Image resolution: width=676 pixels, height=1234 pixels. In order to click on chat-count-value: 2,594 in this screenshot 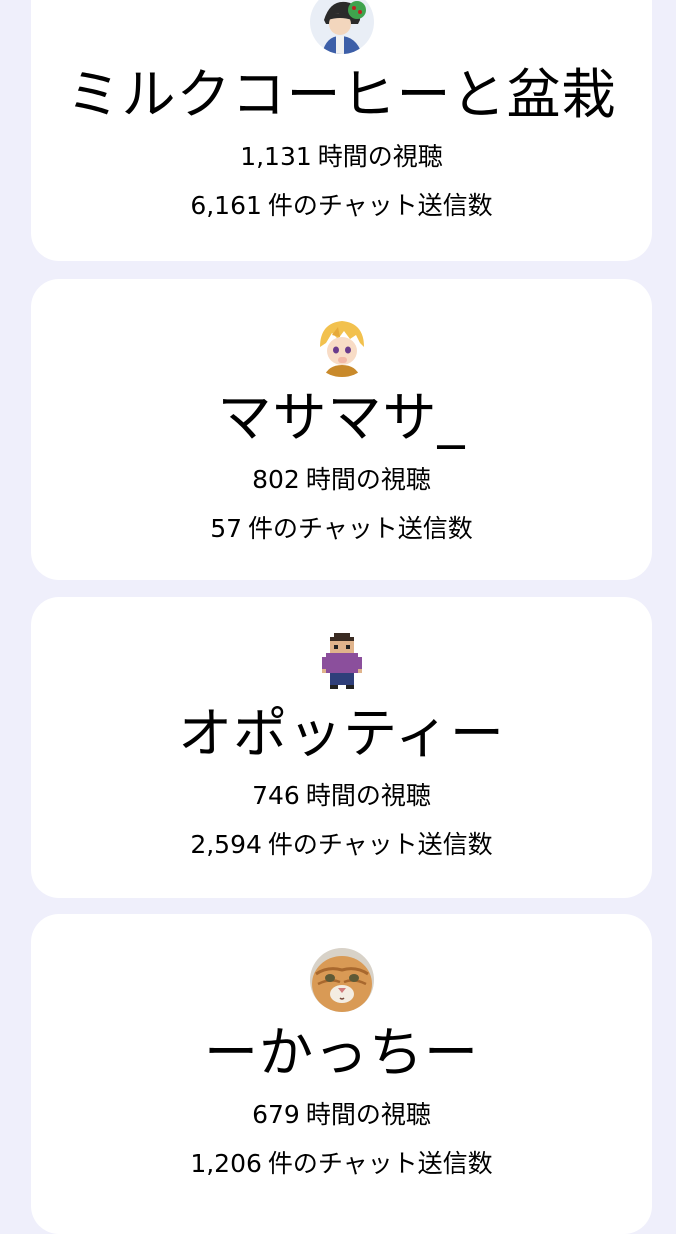, I will do `click(226, 844)`.